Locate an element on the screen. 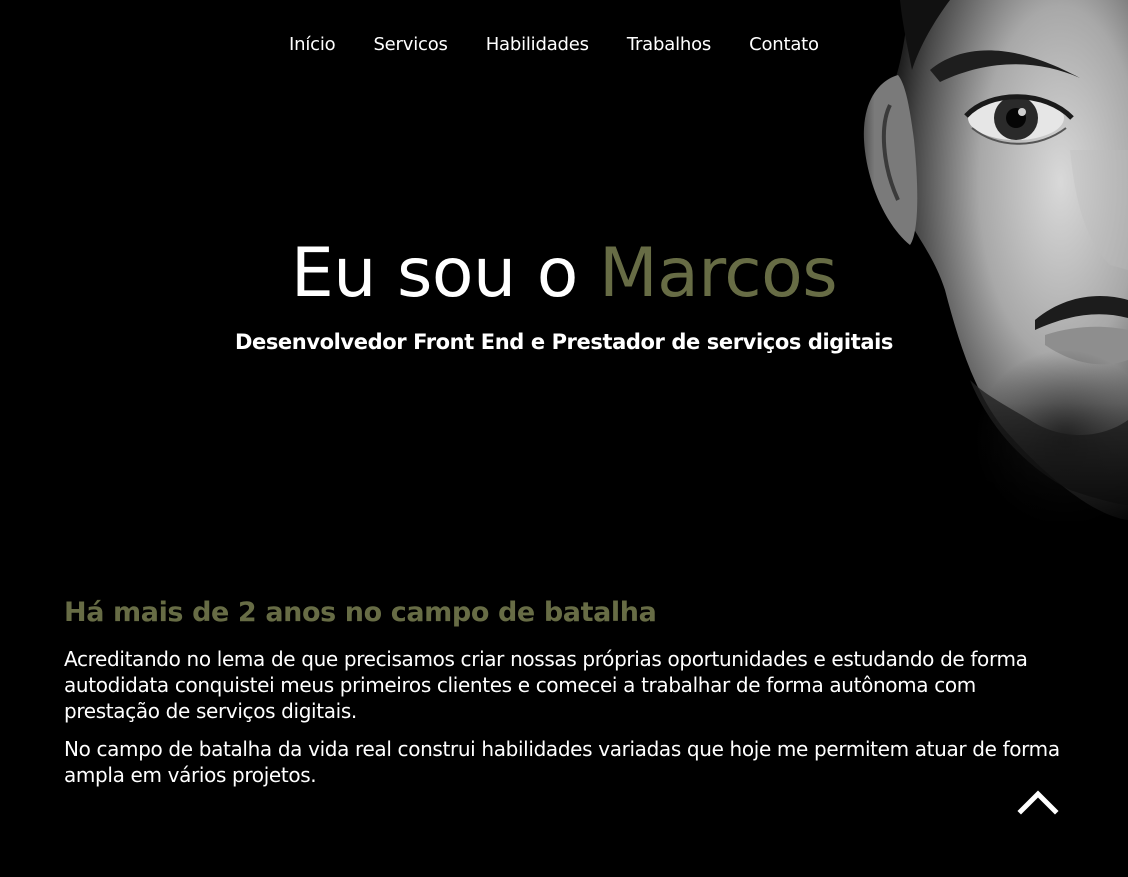  nav-item-inicio: Início is located at coordinates (312, 45).